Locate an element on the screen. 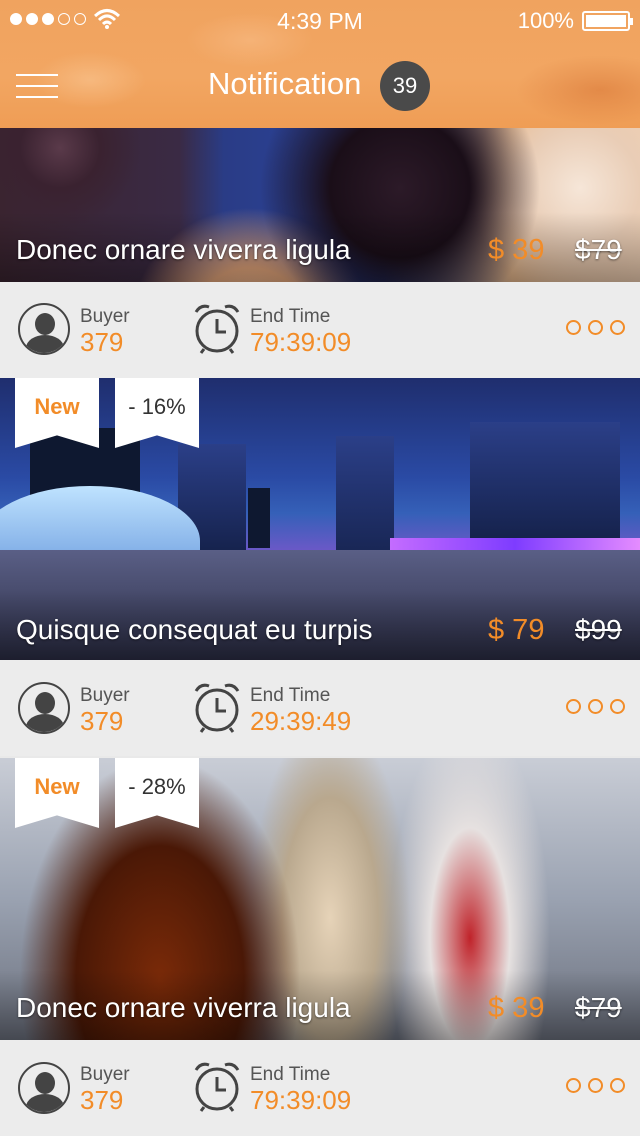 The height and width of the screenshot is (1136, 640). deal-info-bar: Buyer 379 End Time 29:39:49 is located at coordinates (320, 708).